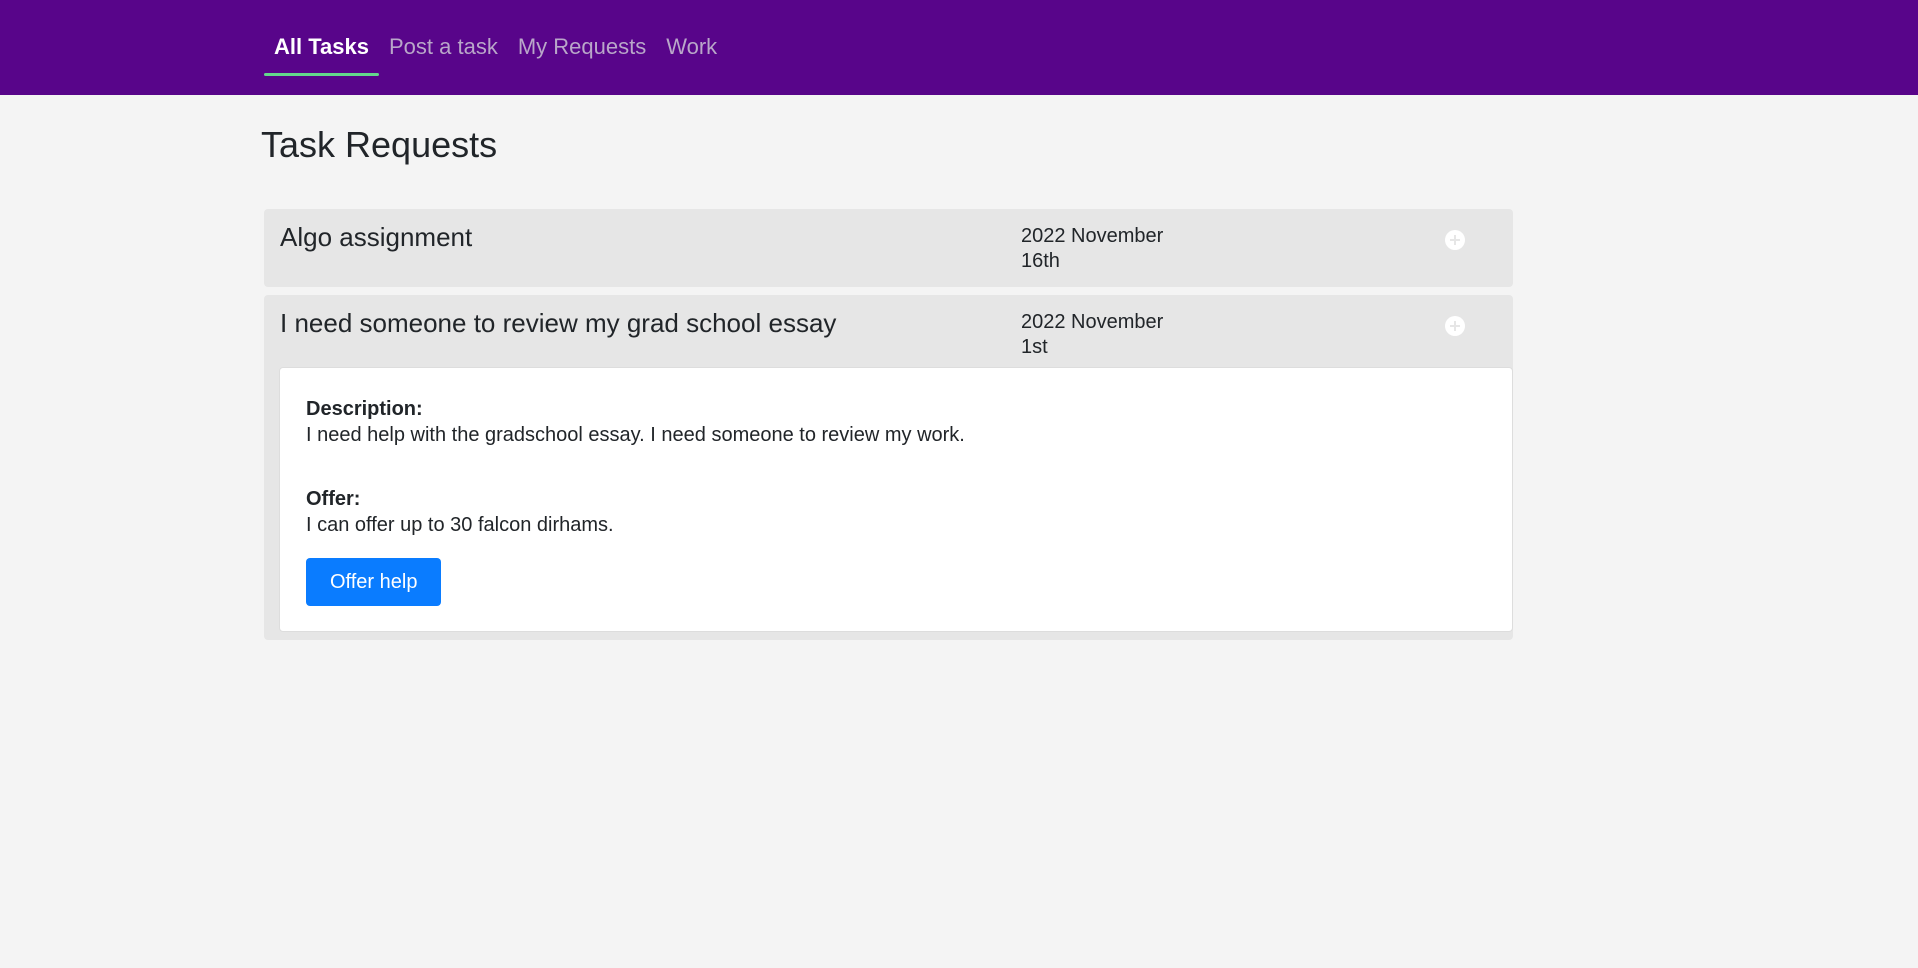  I want to click on page-title: Task Requests, so click(379, 144).